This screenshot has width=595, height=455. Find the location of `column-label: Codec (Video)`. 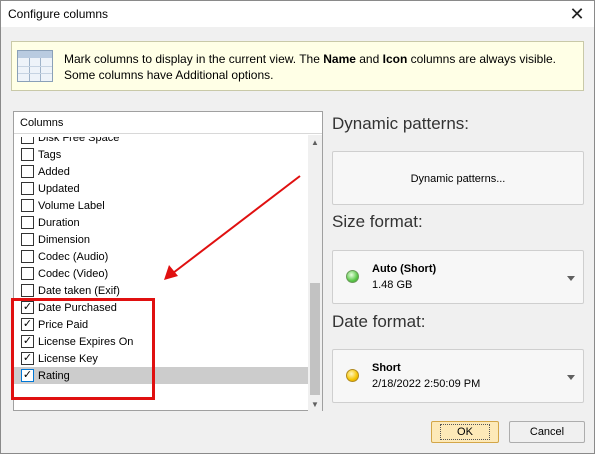

column-label: Codec (Video) is located at coordinates (73, 273).